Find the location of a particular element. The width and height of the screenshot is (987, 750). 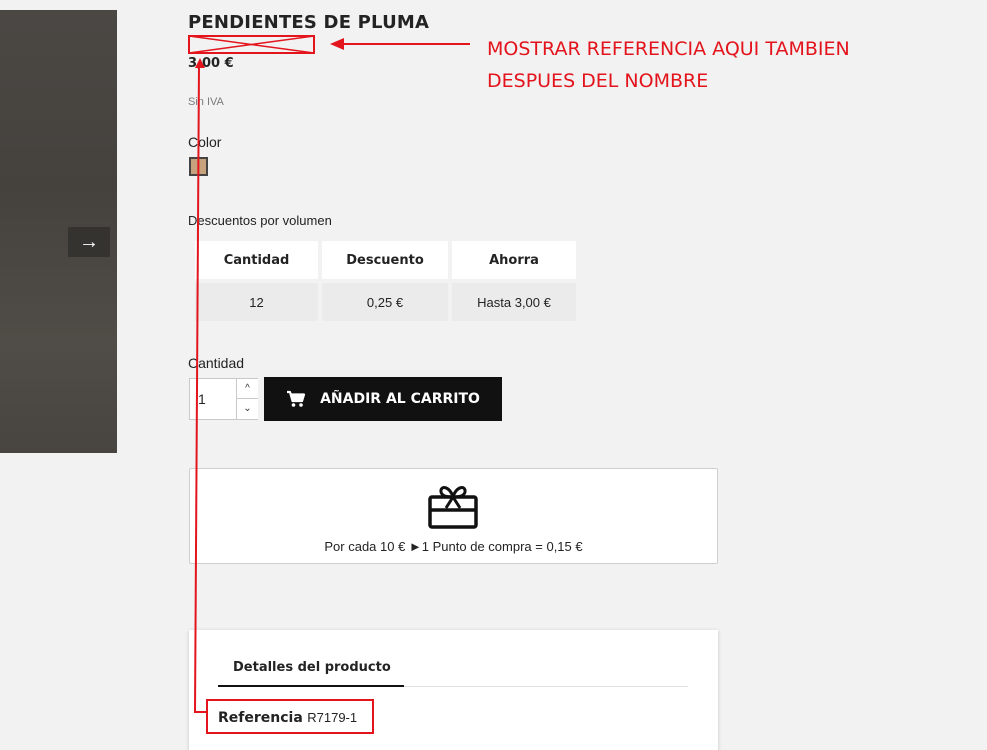

column-header-discount: Descuento is located at coordinates (385, 260).